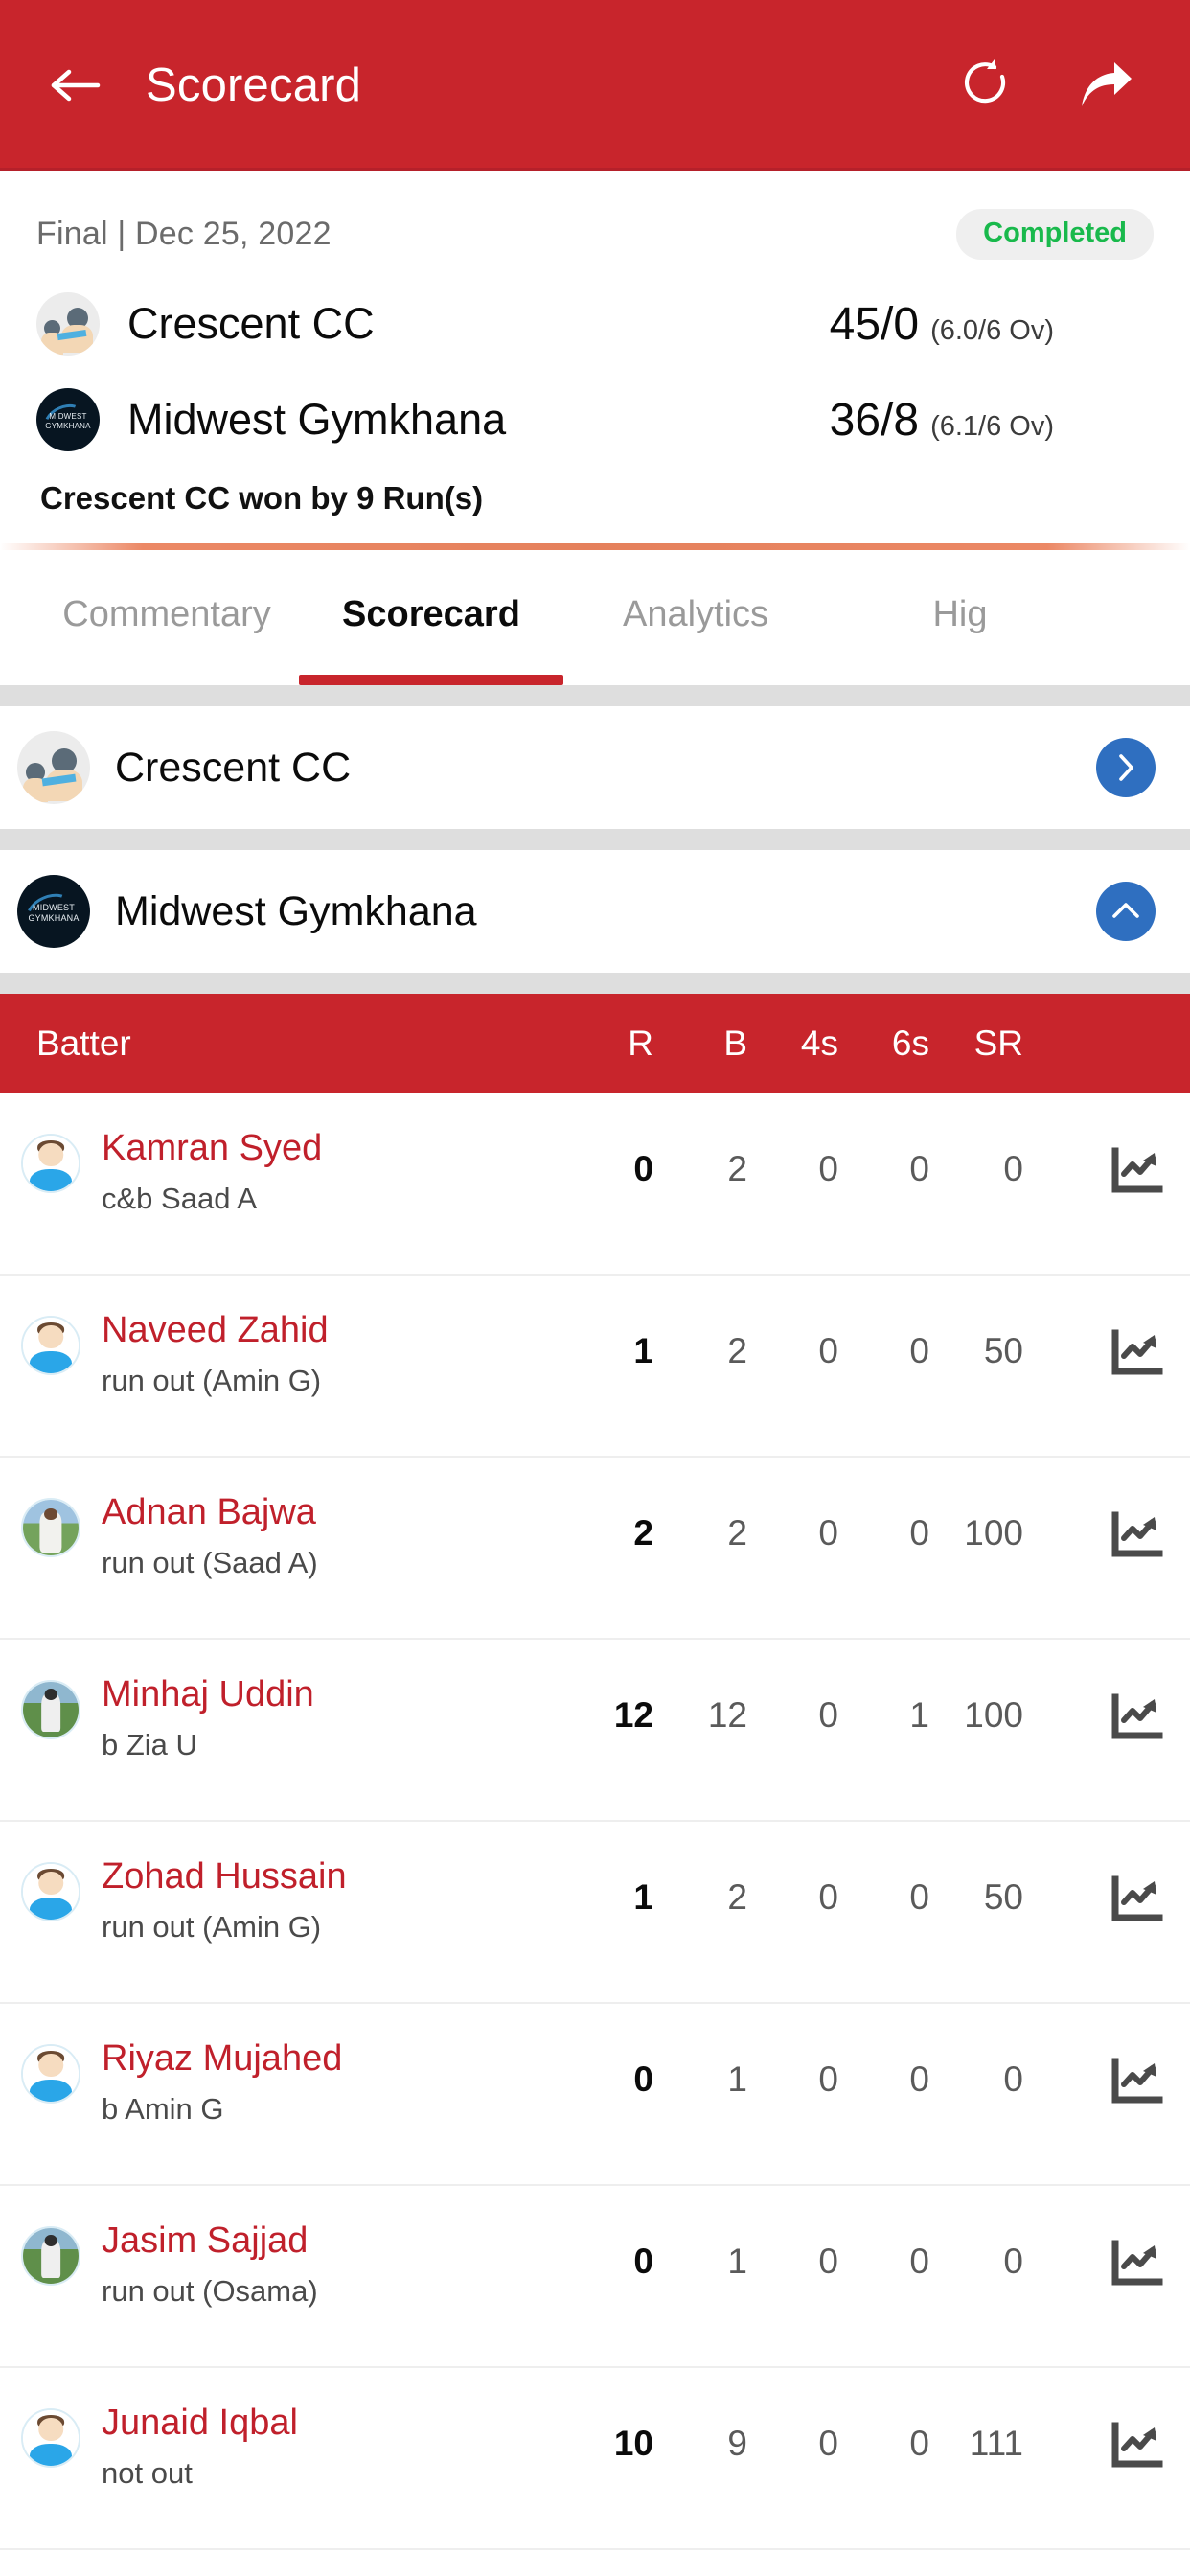  What do you see at coordinates (595, 911) in the screenshot?
I see `innings-row-midwest-gymkhana: MIDWEST GYMKHANA Midwest Gymkhana` at bounding box center [595, 911].